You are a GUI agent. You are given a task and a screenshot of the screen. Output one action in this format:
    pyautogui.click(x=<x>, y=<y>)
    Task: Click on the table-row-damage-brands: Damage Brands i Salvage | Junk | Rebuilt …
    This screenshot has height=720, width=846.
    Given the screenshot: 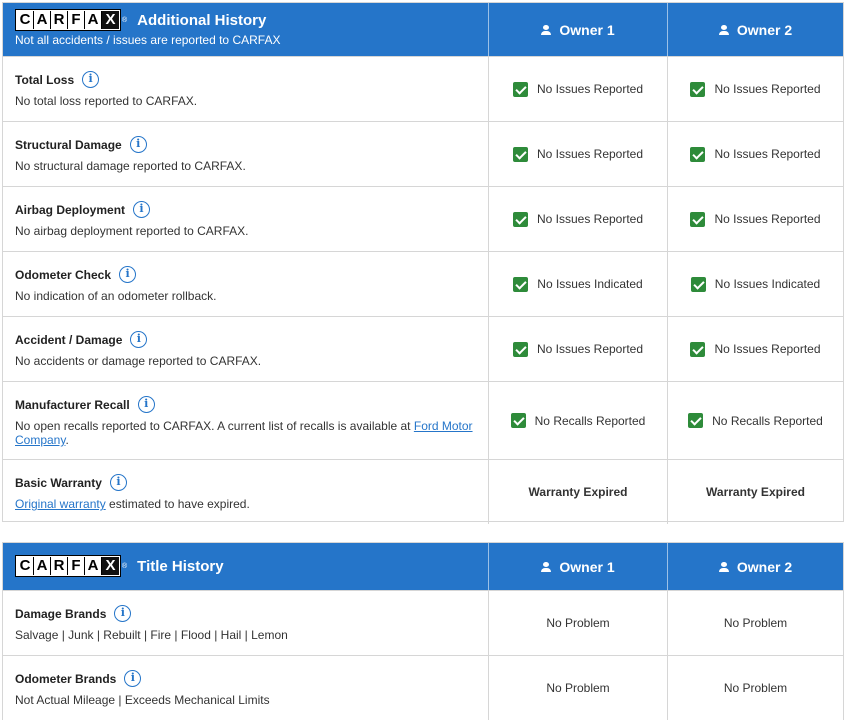 What is the action you would take?
    pyautogui.click(x=423, y=622)
    